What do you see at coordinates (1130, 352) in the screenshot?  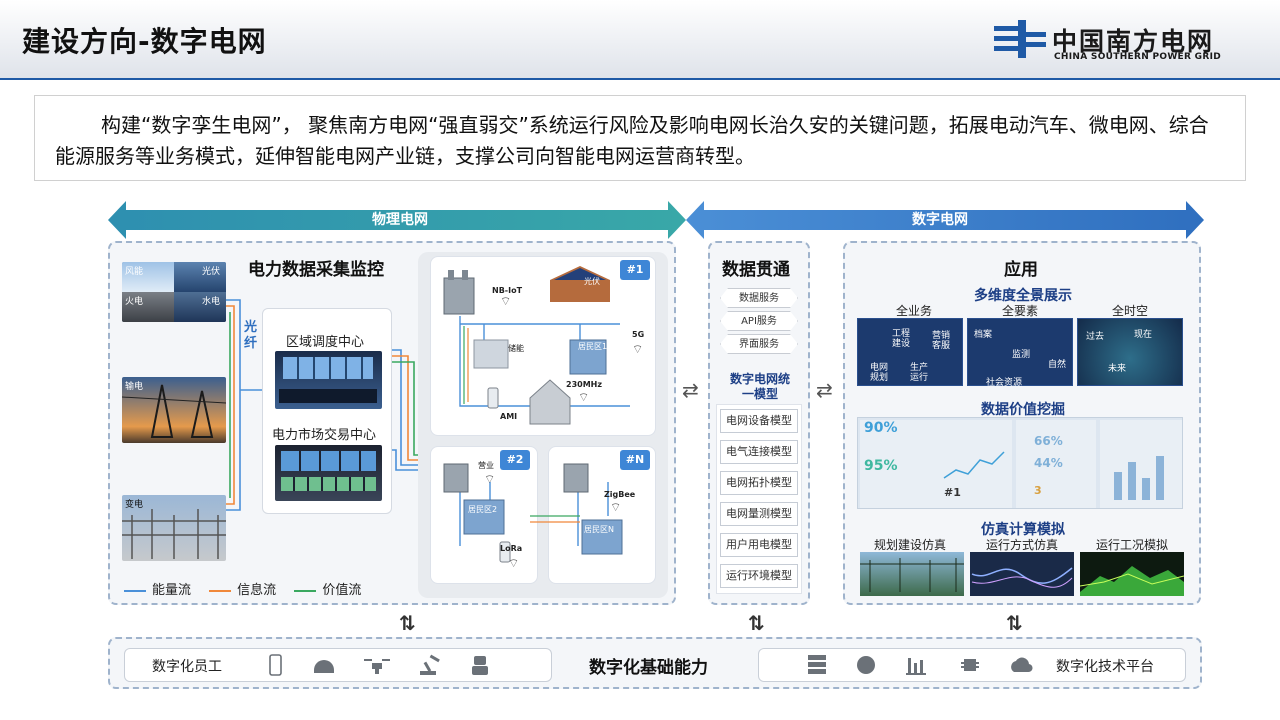 I see `panorama-spacetime-img: 过去 现在 未来` at bounding box center [1130, 352].